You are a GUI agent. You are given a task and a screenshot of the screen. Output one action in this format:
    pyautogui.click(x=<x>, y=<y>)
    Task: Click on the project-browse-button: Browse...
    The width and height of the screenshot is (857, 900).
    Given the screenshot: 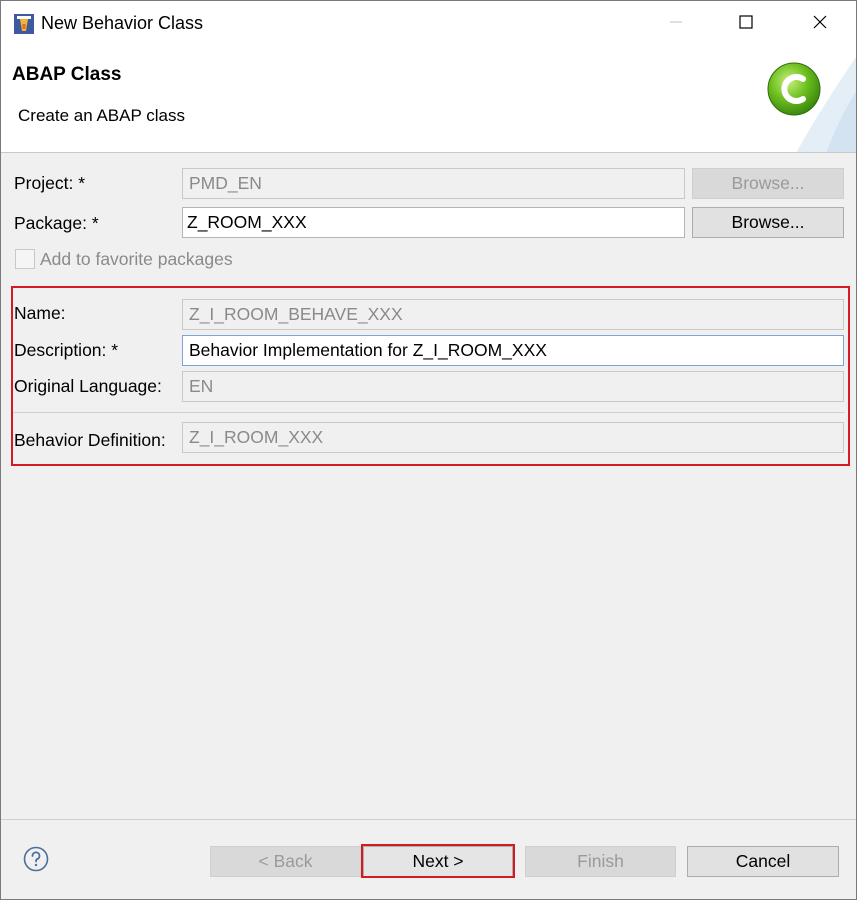 What is the action you would take?
    pyautogui.click(x=768, y=183)
    